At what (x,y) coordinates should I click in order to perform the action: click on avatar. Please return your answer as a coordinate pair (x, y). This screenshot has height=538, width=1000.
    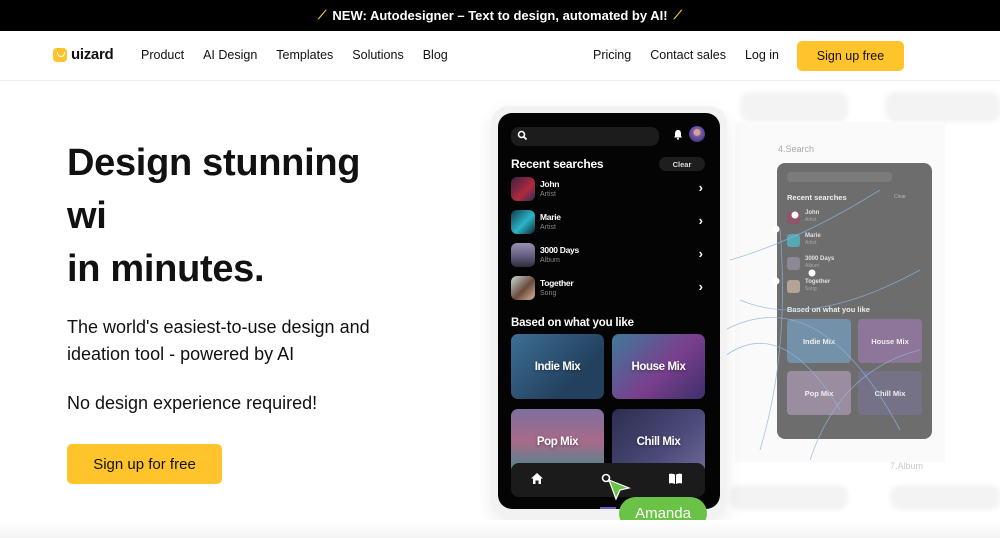
    Looking at the image, I should click on (697, 134).